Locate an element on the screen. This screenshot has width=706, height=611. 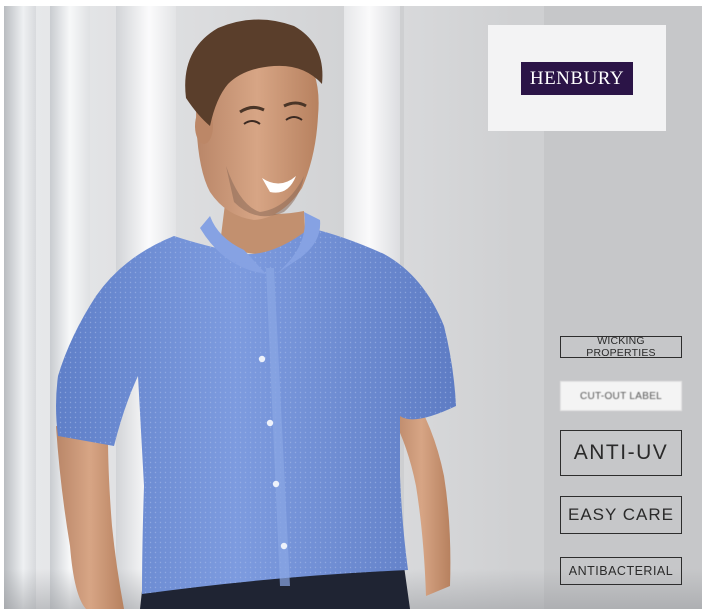
feature-tag-wicking: WICKING PROPERTIES is located at coordinates (621, 347).